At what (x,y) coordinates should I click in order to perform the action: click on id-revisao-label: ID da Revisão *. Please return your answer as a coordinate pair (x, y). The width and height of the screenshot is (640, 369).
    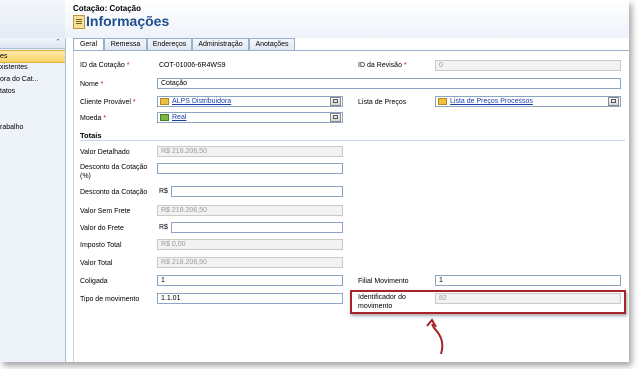
    Looking at the image, I should click on (382, 65).